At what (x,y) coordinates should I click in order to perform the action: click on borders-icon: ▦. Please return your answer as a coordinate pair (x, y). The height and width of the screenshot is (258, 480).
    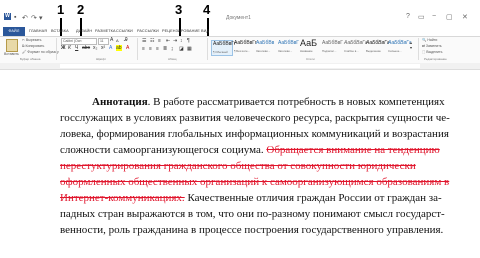
    Looking at the image, I should click on (189, 49).